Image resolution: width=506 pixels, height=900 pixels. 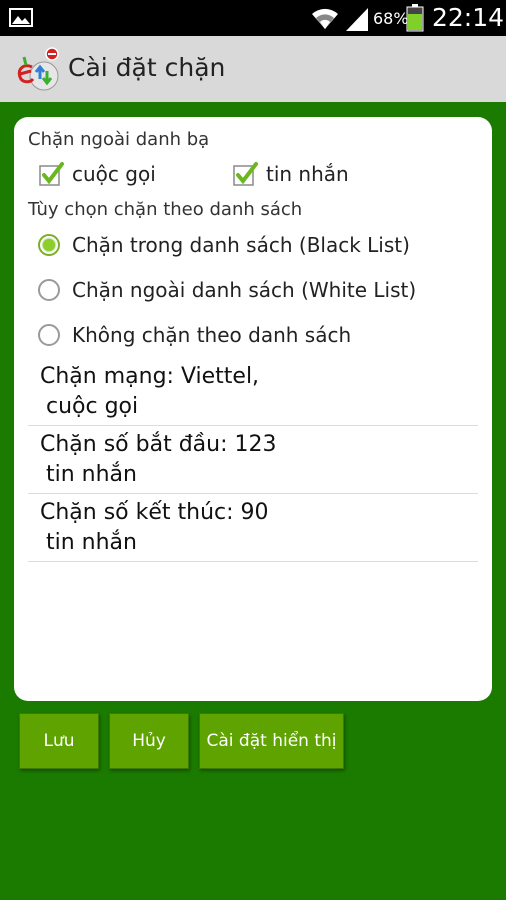 I want to click on checkbox-calls-label: cuộc gọi, so click(x=114, y=174).